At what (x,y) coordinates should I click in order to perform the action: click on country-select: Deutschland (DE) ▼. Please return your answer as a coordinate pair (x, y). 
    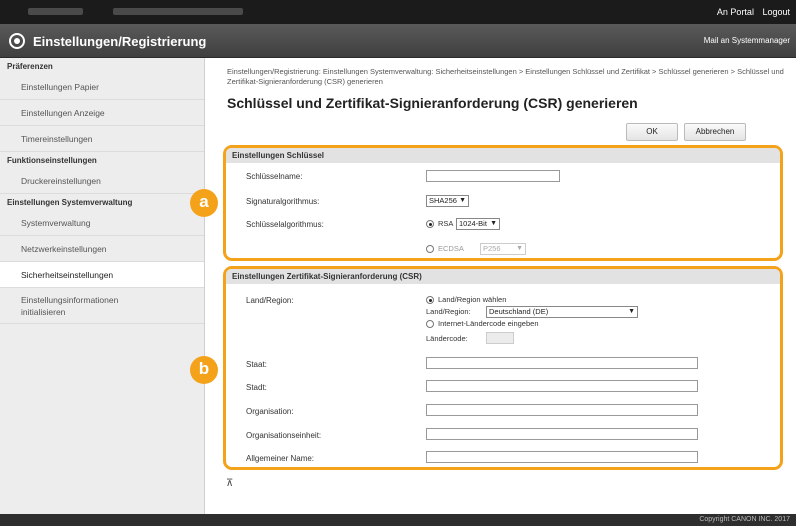
    Looking at the image, I should click on (562, 312).